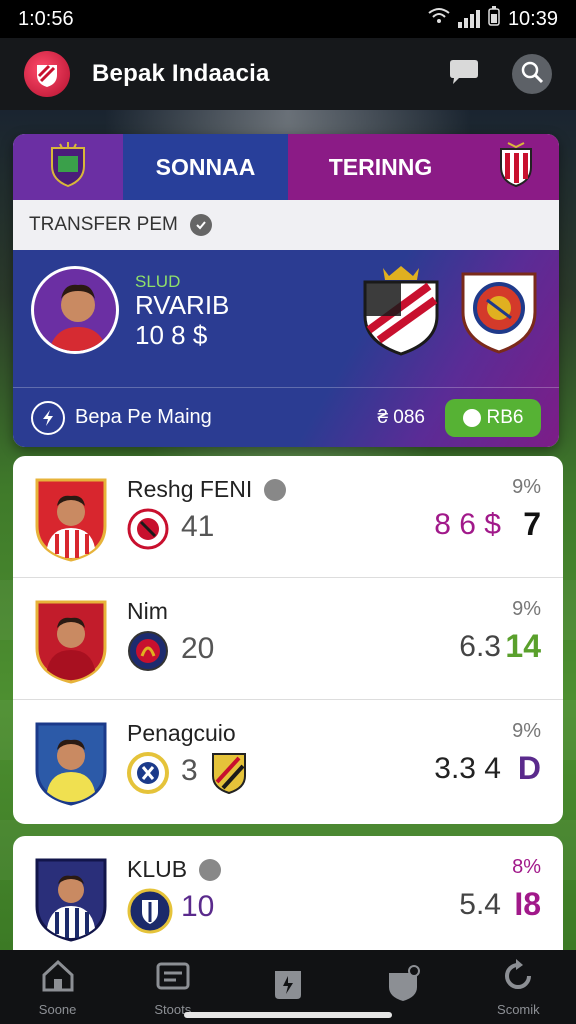 The width and height of the screenshot is (576, 1024). What do you see at coordinates (529, 768) in the screenshot?
I see `player-score: D` at bounding box center [529, 768].